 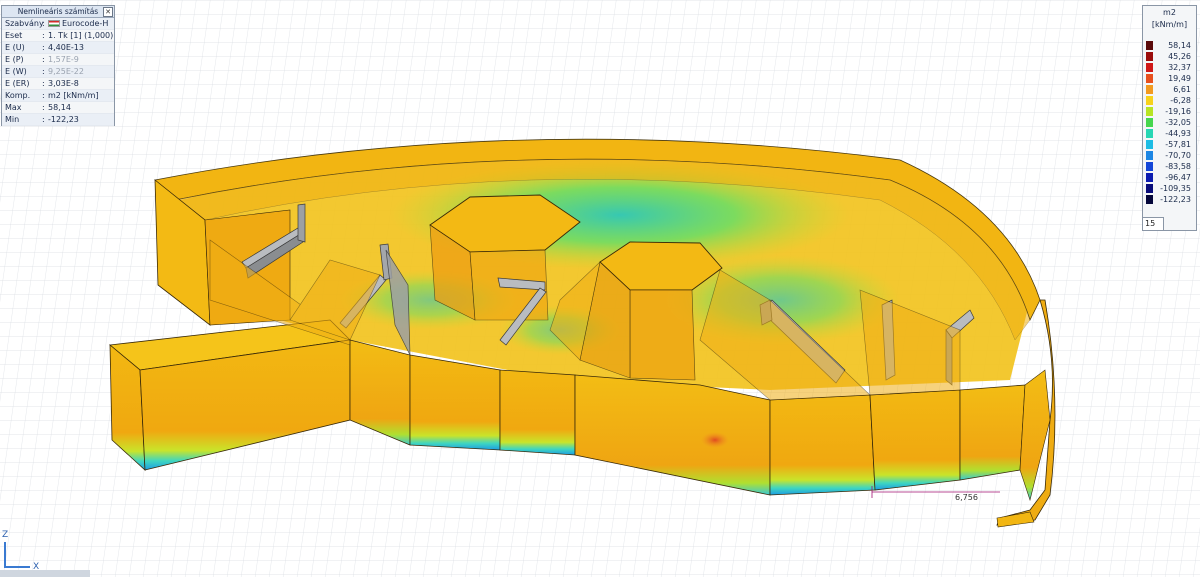 I want to click on close-icon: ✕, so click(x=108, y=12).